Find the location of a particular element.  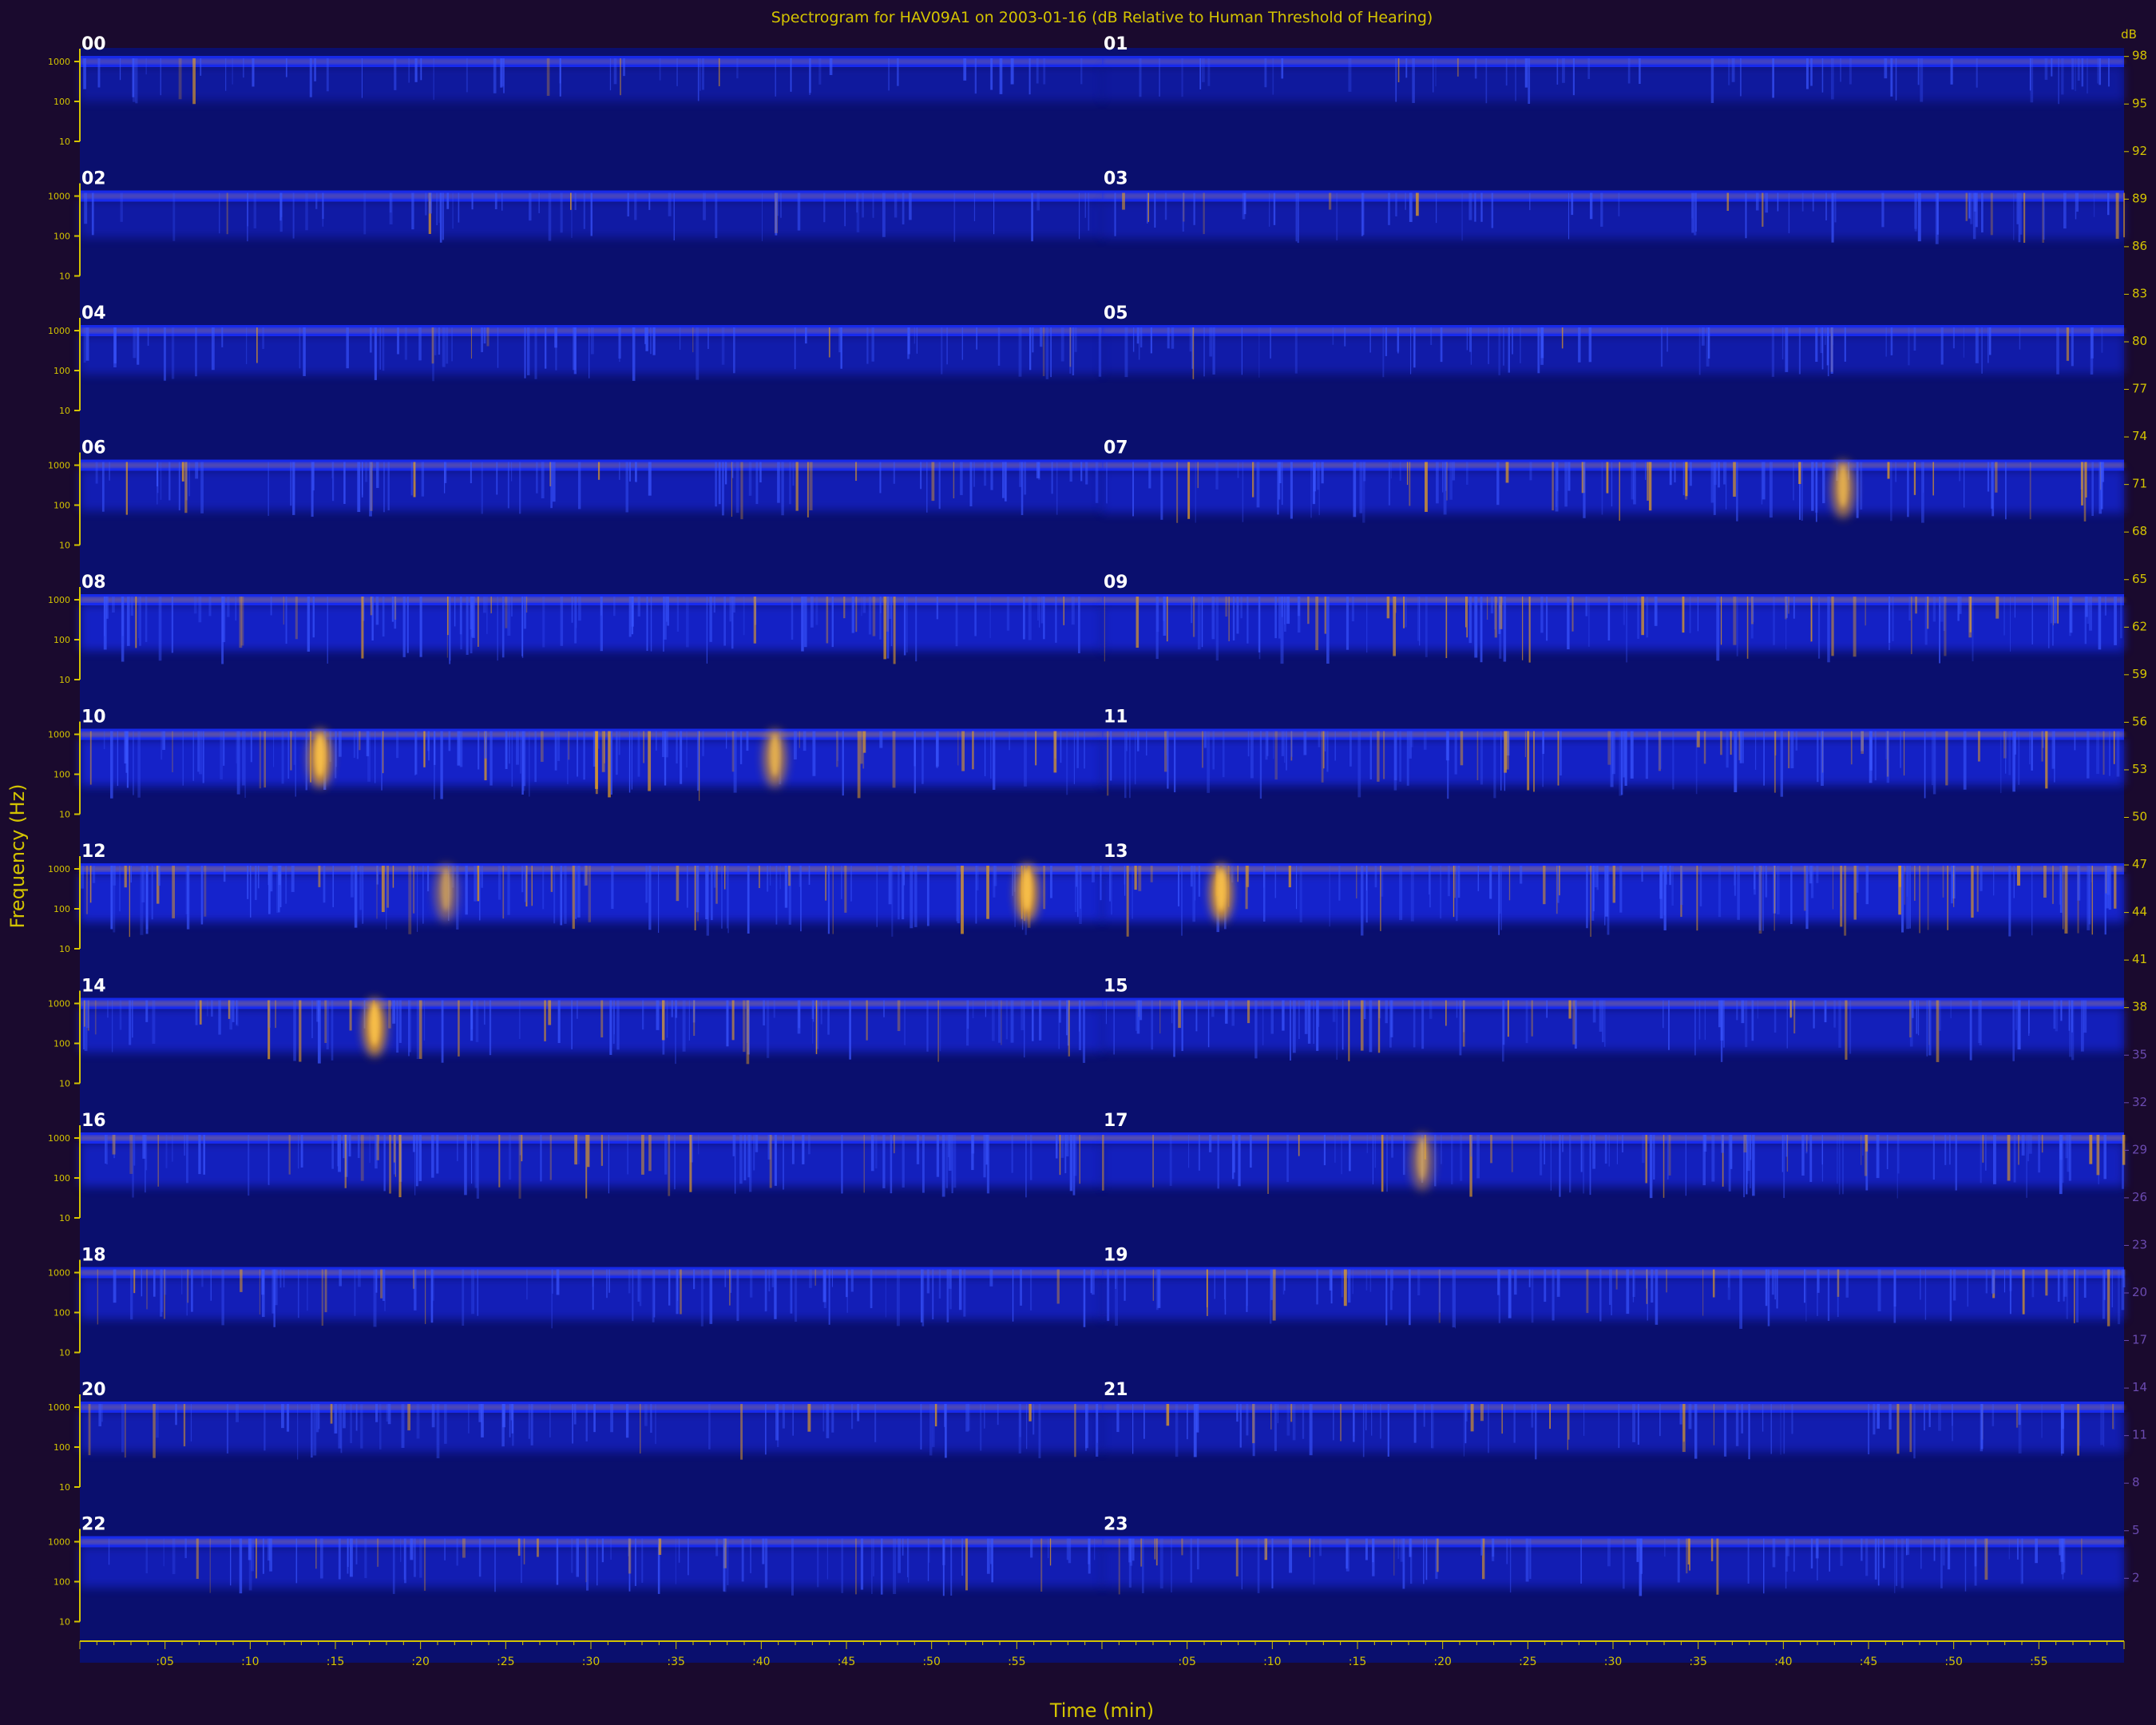

frequency-tick-label: 1000 is located at coordinates (59, 331).